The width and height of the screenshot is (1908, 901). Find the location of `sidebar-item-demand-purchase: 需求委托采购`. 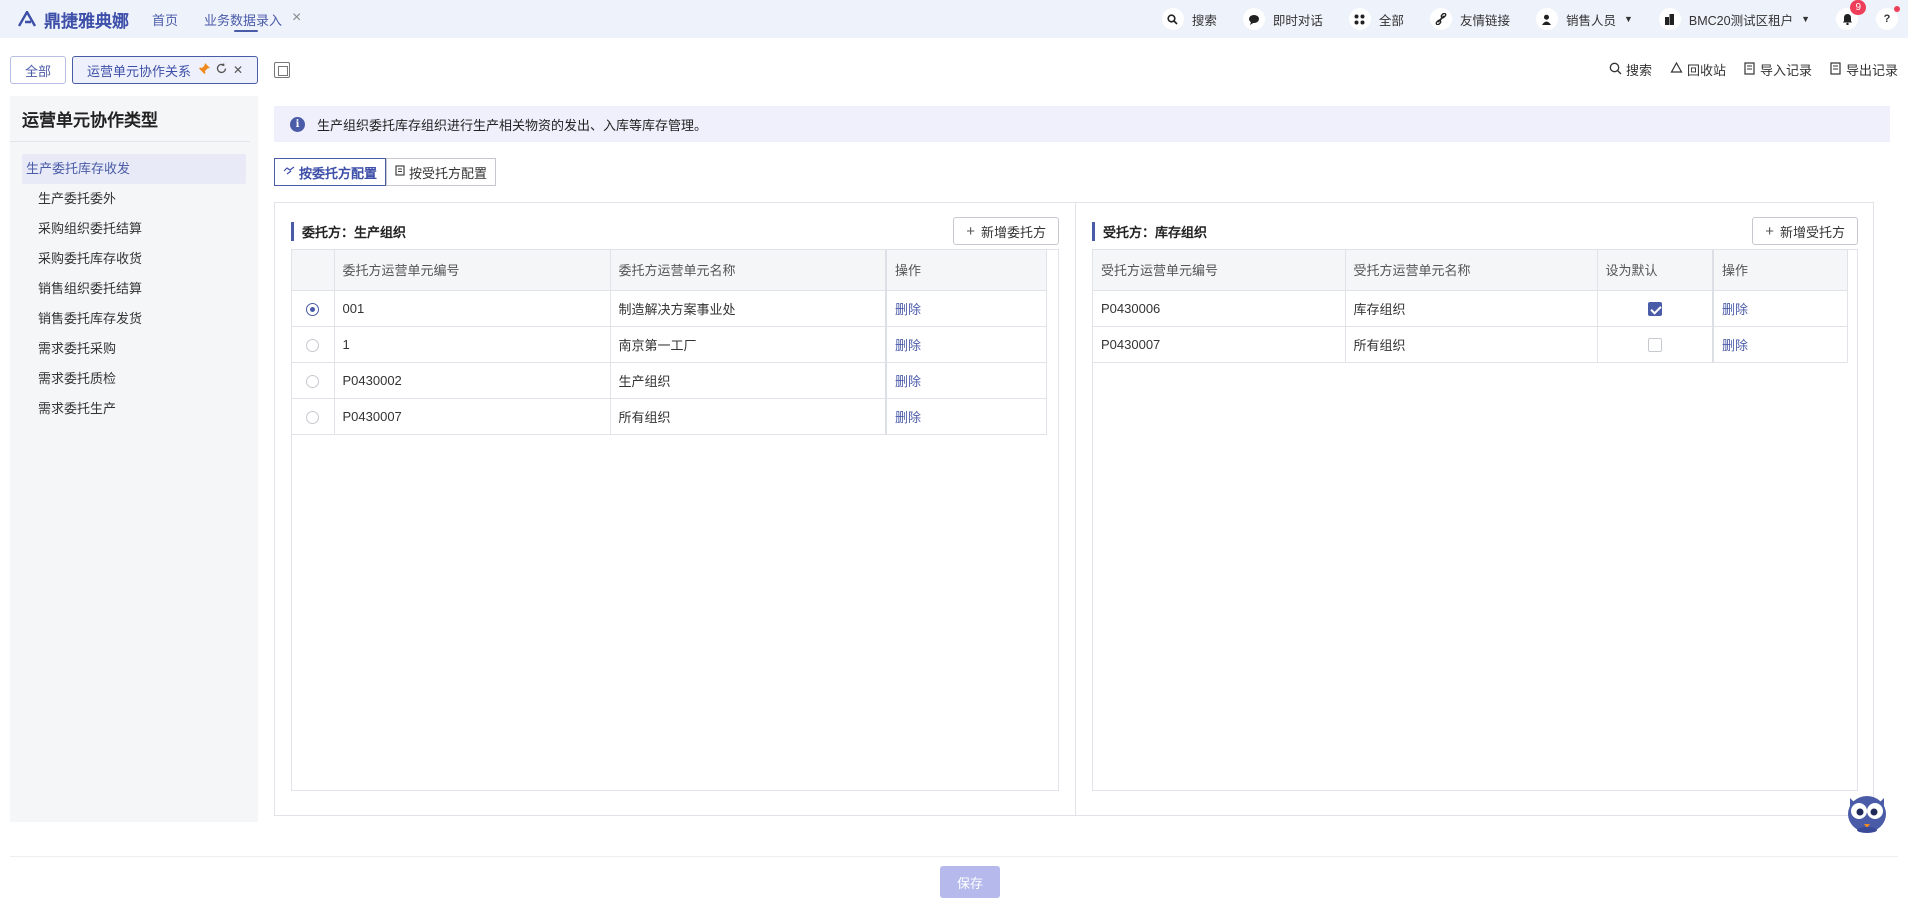

sidebar-item-demand-purchase: 需求委托采购 is located at coordinates (134, 349).